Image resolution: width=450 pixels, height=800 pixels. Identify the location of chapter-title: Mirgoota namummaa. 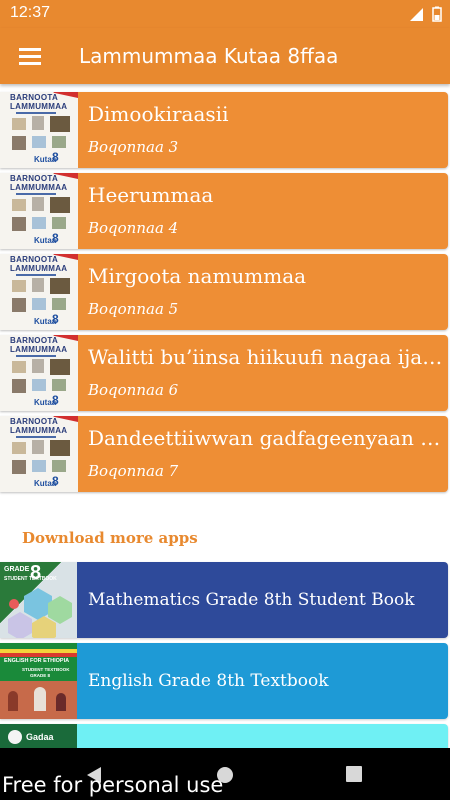
(197, 276).